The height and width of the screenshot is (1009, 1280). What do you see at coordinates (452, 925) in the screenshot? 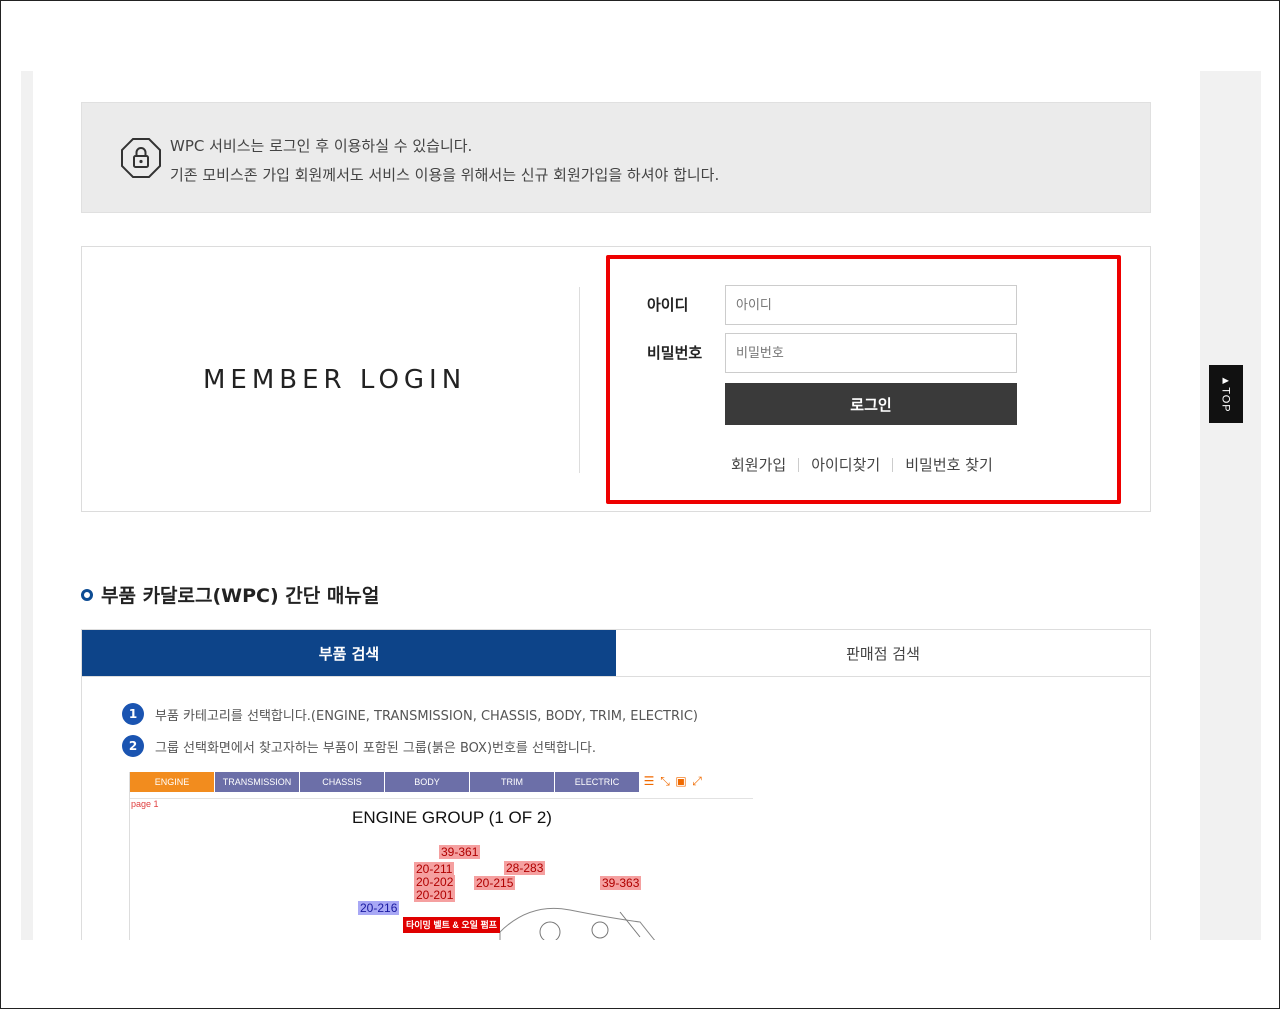
I see `group-highlight-label: 타이밍 벨트 & 오일 펌프` at bounding box center [452, 925].